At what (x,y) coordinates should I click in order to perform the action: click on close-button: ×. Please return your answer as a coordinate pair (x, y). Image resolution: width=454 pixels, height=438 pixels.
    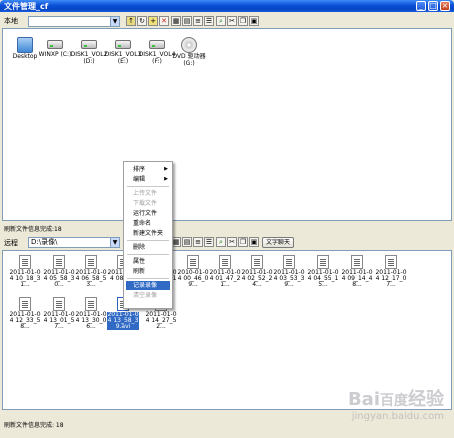
    Looking at the image, I should click on (445, 6).